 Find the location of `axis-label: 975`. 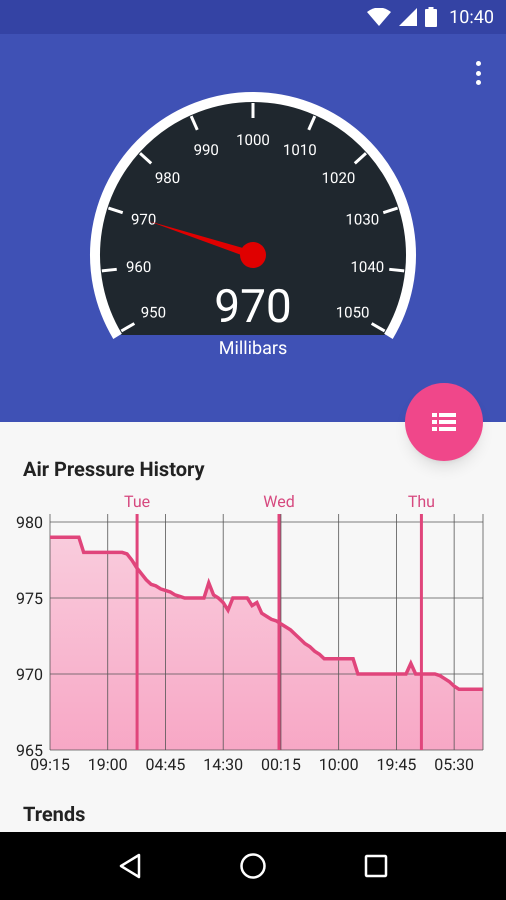

axis-label: 975 is located at coordinates (29, 598).